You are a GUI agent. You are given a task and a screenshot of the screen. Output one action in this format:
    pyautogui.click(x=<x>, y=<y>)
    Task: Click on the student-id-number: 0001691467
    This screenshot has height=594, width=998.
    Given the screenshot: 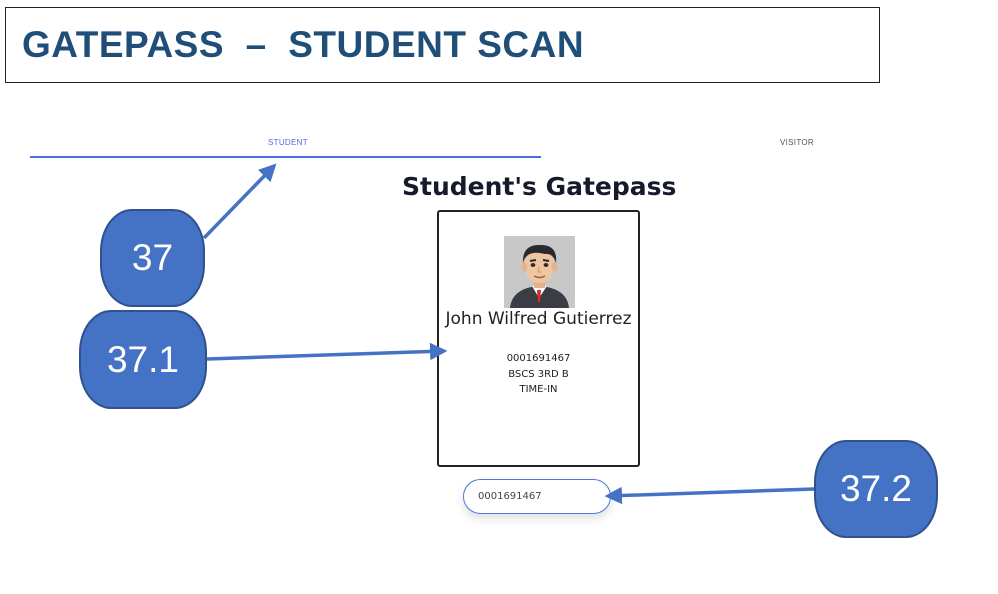 What is the action you would take?
    pyautogui.click(x=538, y=358)
    